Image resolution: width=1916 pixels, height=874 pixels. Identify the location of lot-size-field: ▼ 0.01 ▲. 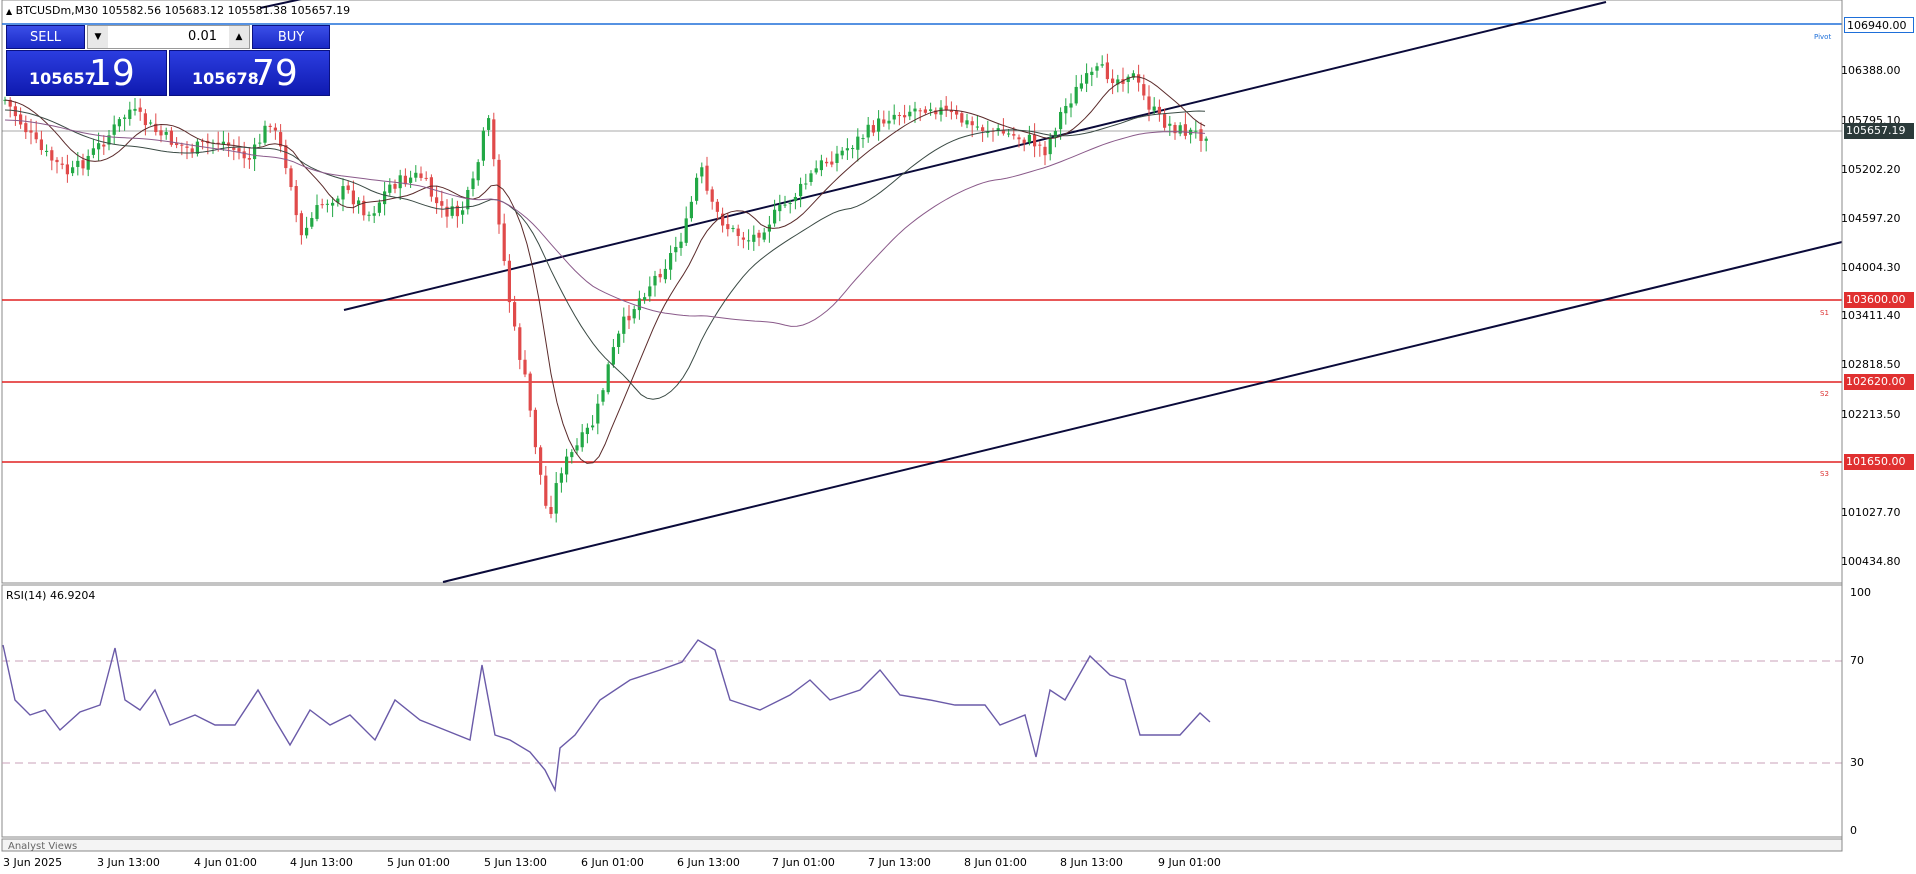
(168, 37).